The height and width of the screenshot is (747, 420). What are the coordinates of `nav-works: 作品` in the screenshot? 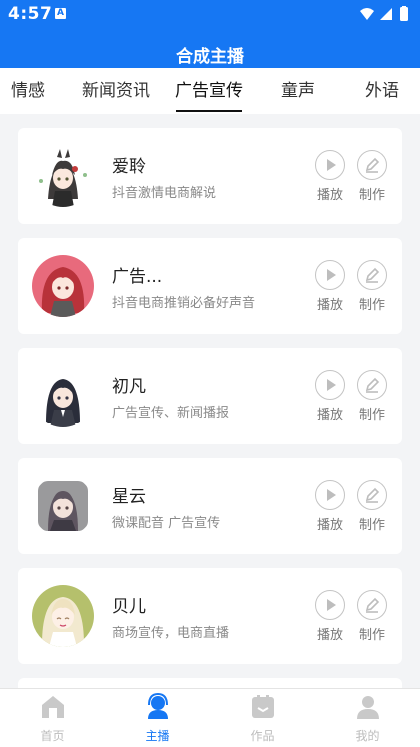 It's located at (262, 718).